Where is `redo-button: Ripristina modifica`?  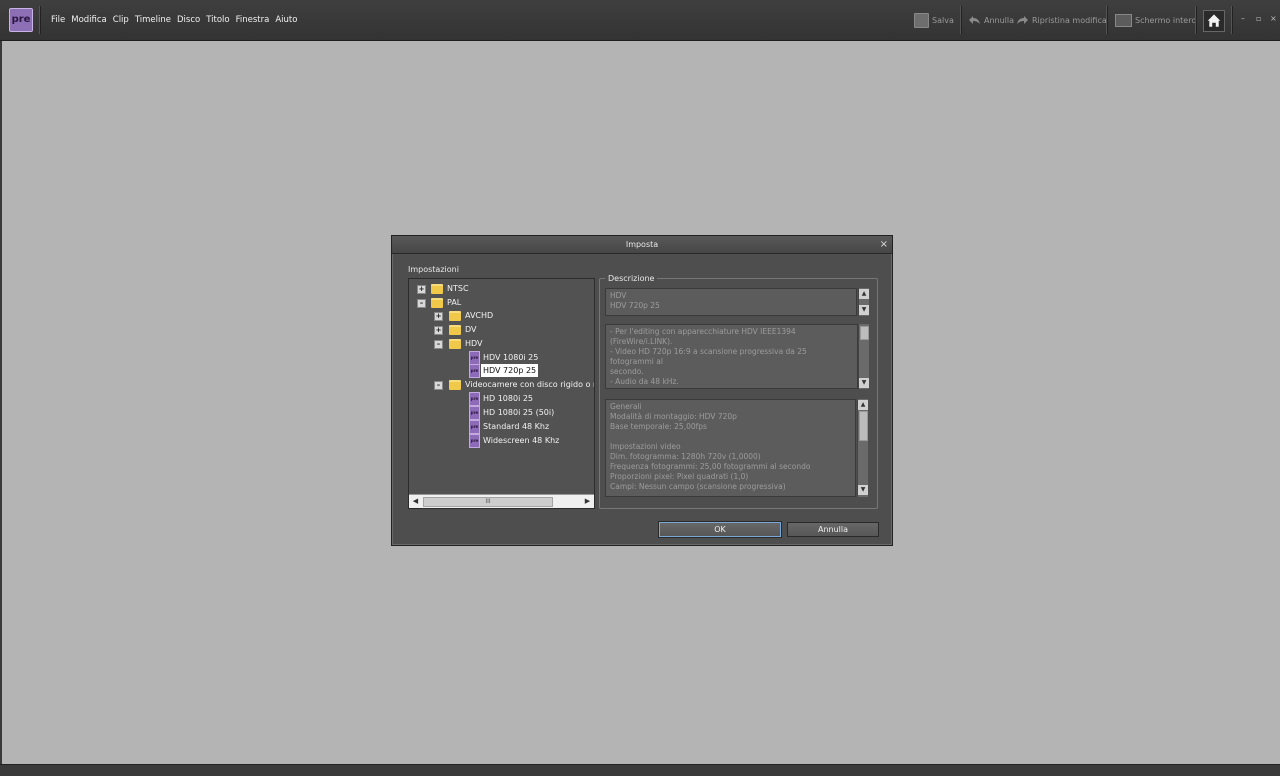
redo-button: Ripristina modifica is located at coordinates (1061, 20).